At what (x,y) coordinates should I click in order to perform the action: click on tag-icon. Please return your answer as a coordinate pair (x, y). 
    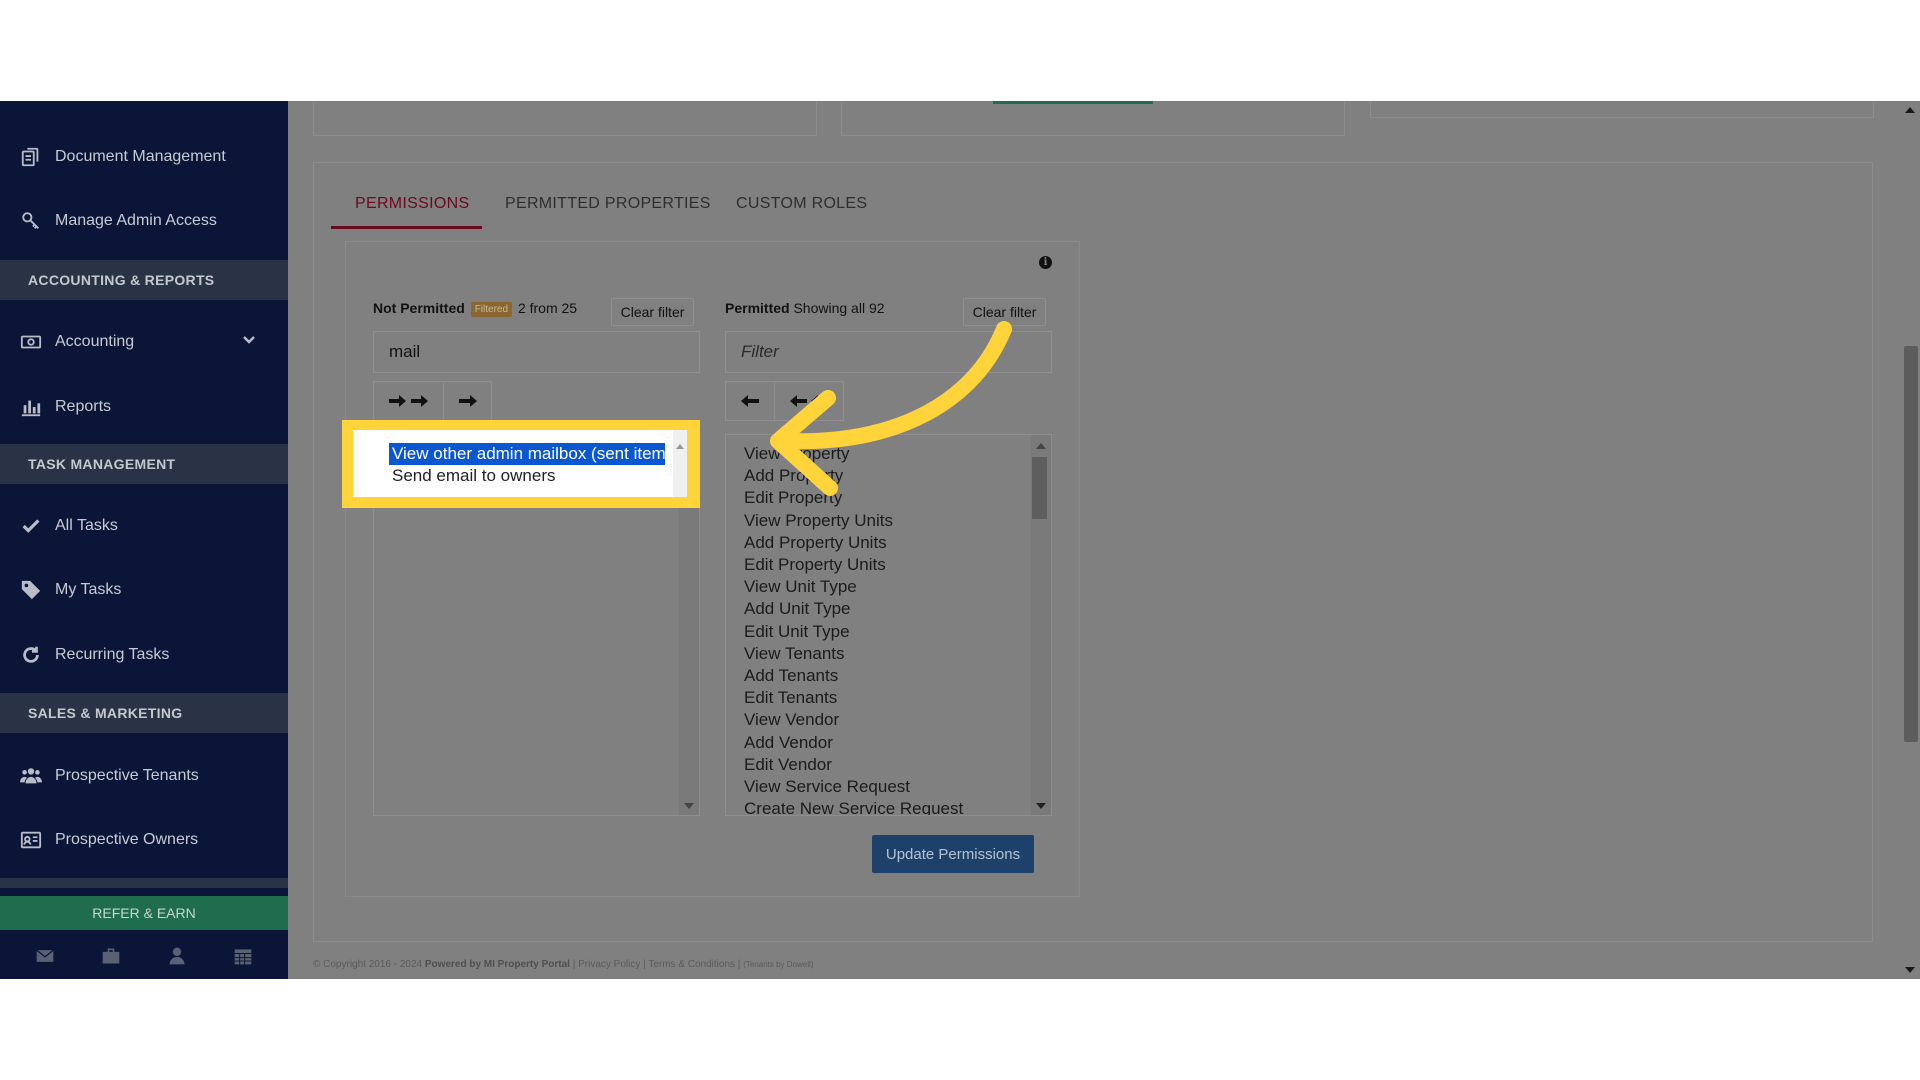
    Looking at the image, I should click on (31, 590).